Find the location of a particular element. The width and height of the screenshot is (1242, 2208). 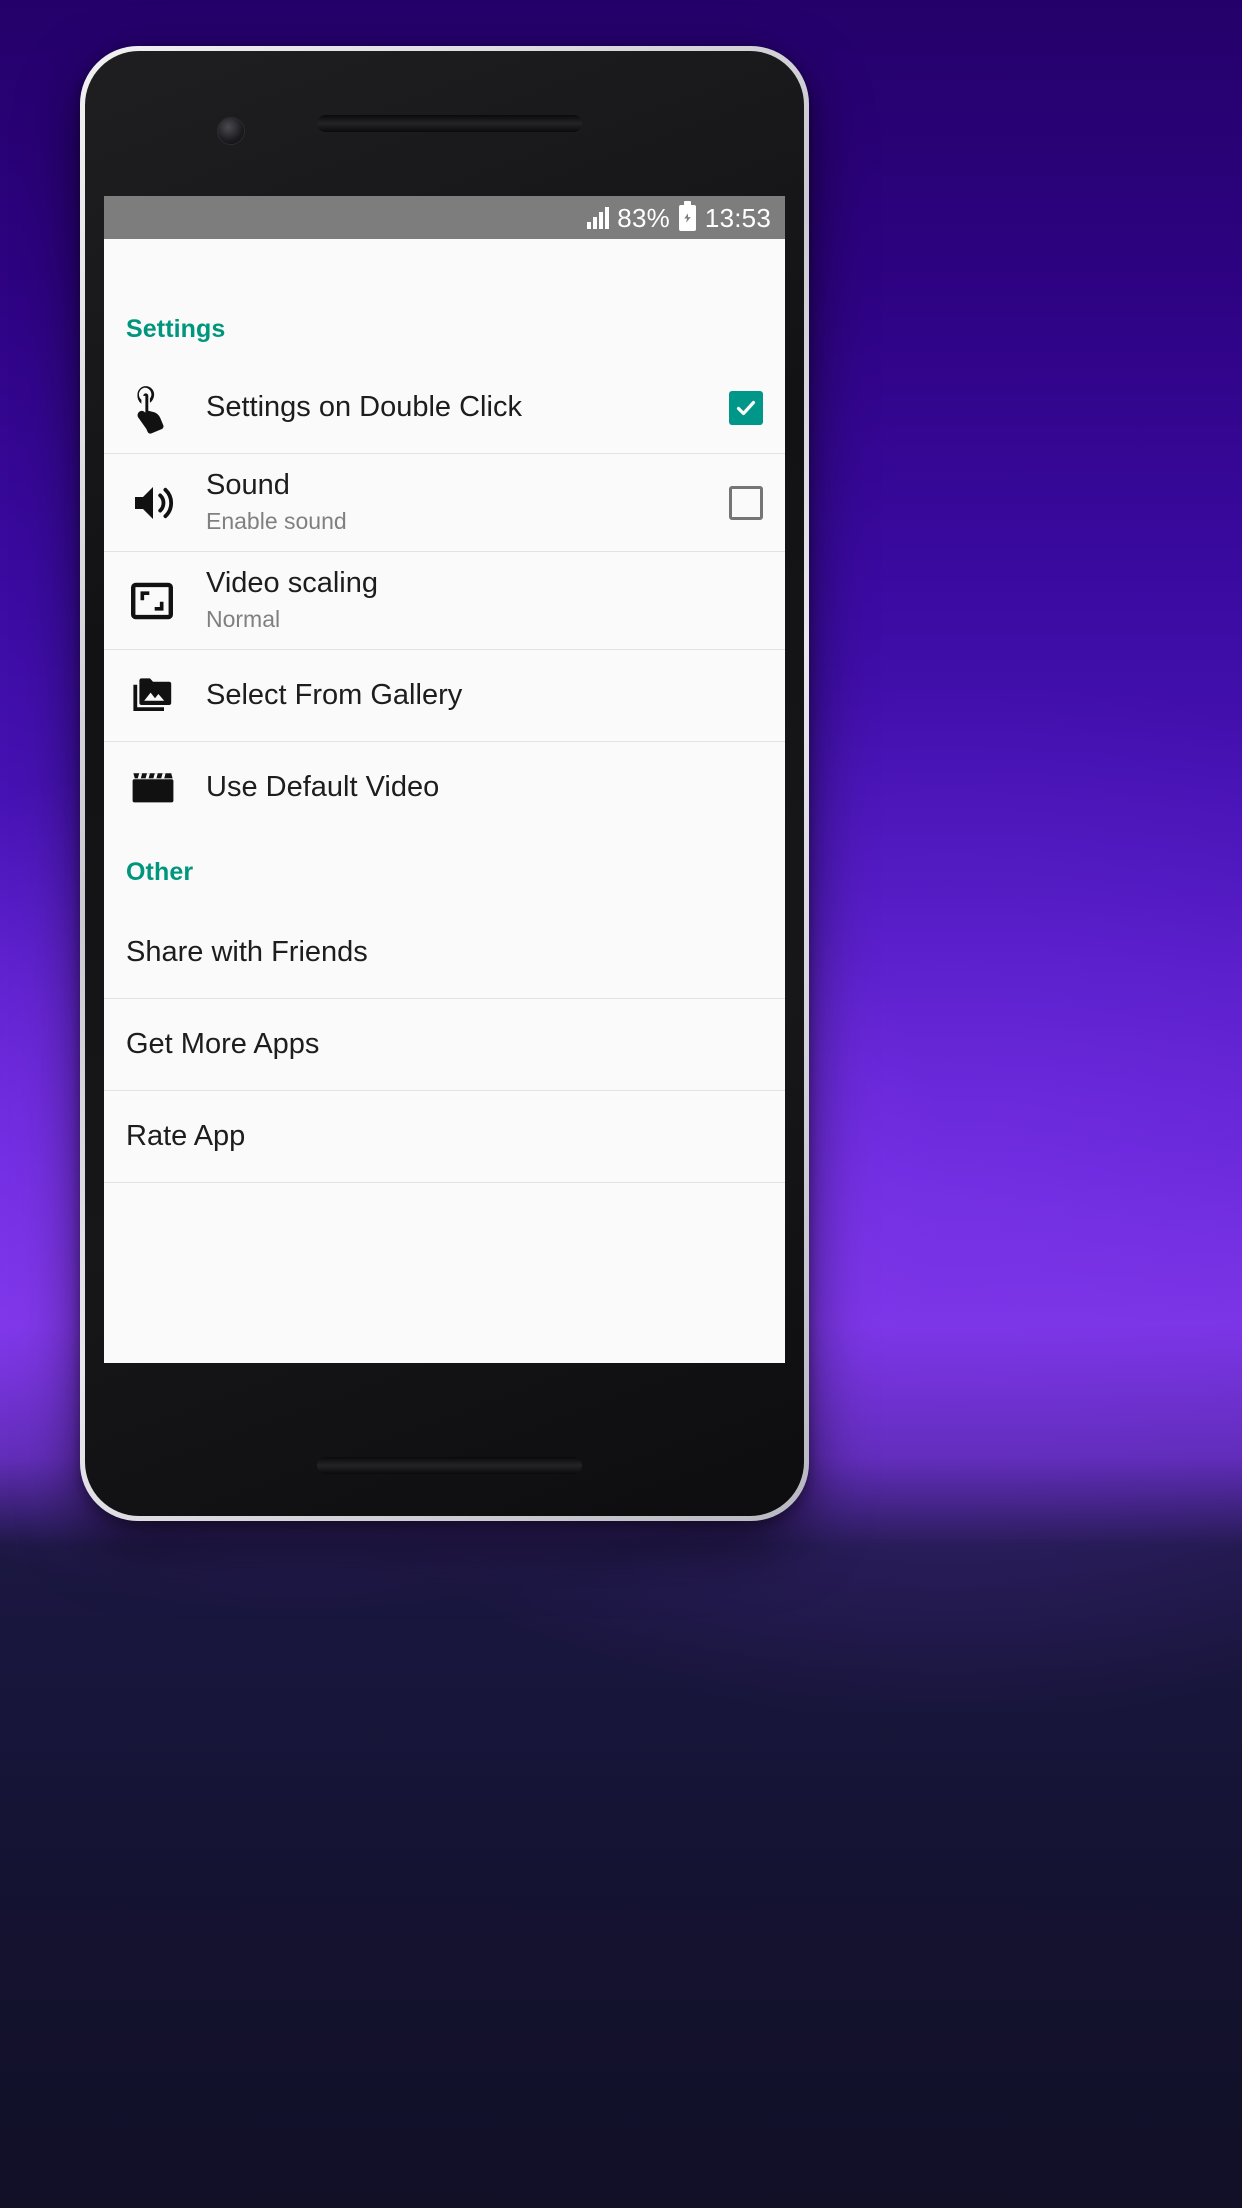

battery-charging-icon is located at coordinates (687, 215).